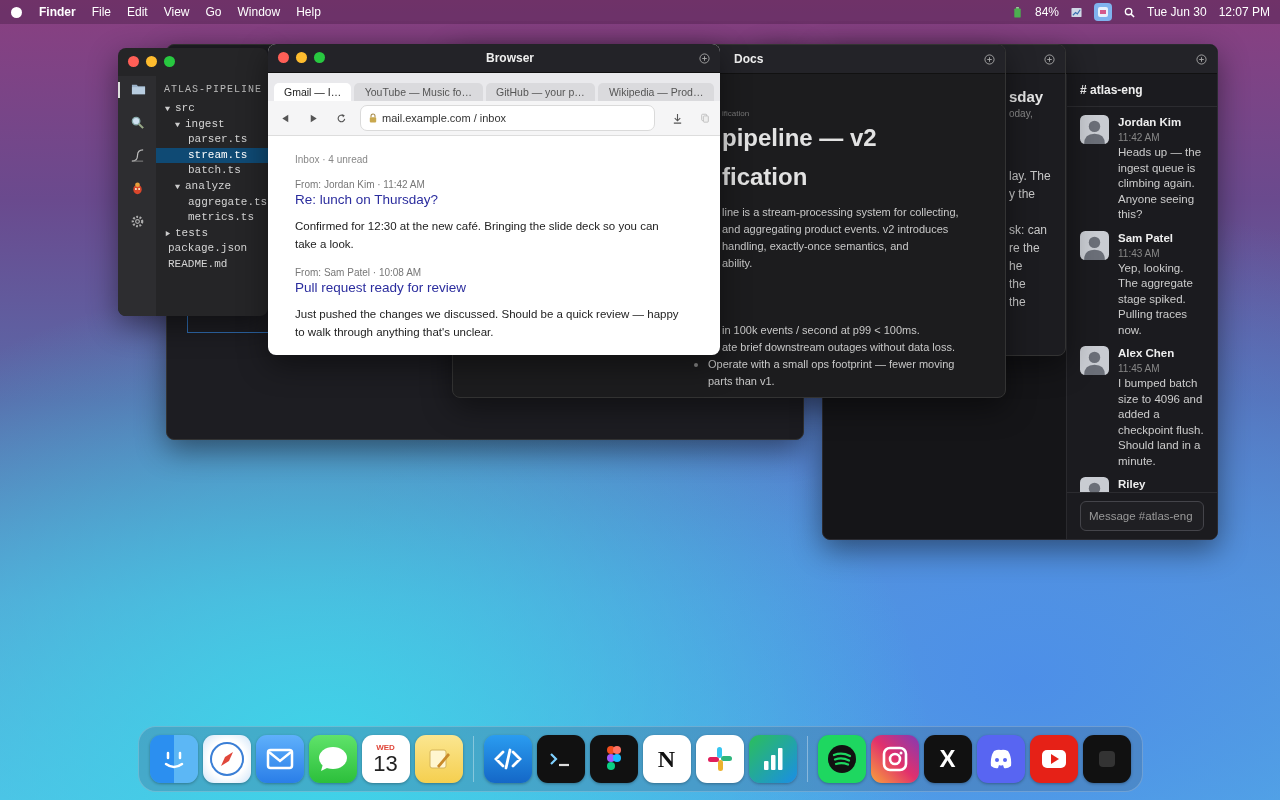 This screenshot has width=1280, height=800. Describe the element at coordinates (1000, 759) in the screenshot. I see `game-controller-icon` at that location.